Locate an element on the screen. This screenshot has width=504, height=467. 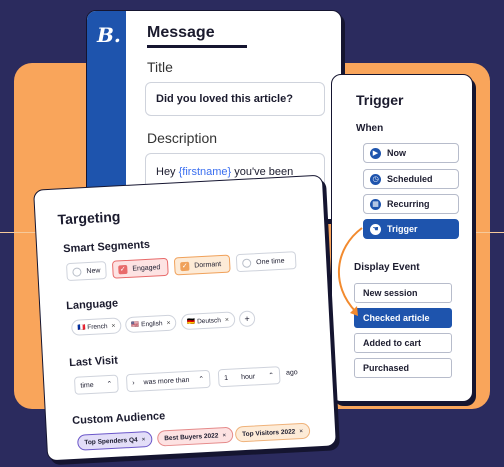
targeting-title: Targeting is located at coordinates (89, 218).